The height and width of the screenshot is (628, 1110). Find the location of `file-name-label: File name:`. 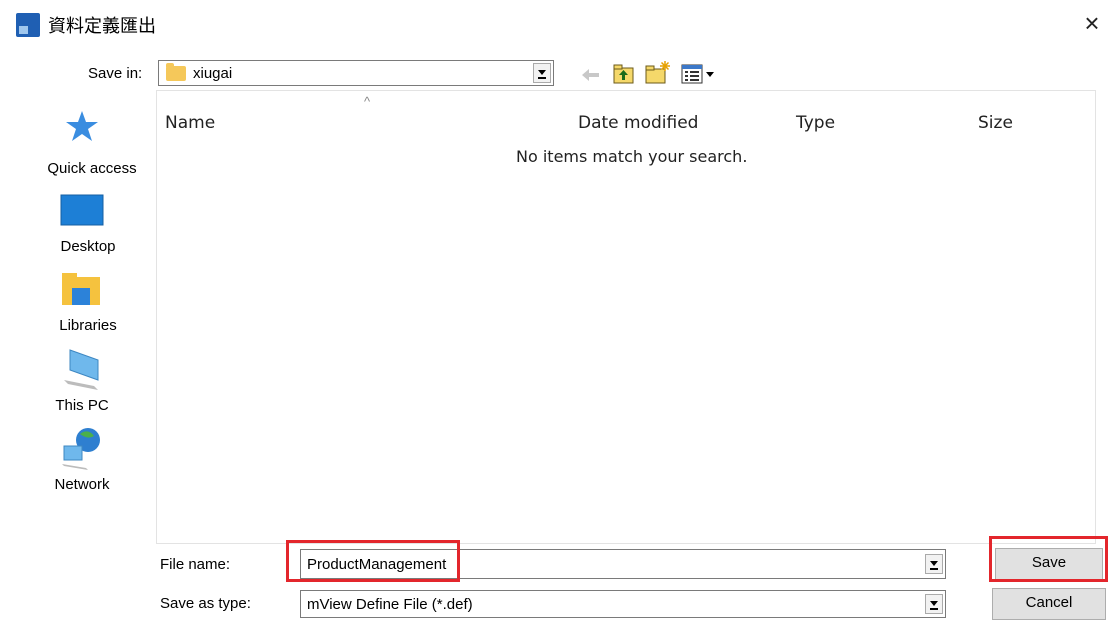

file-name-label: File name: is located at coordinates (195, 564).